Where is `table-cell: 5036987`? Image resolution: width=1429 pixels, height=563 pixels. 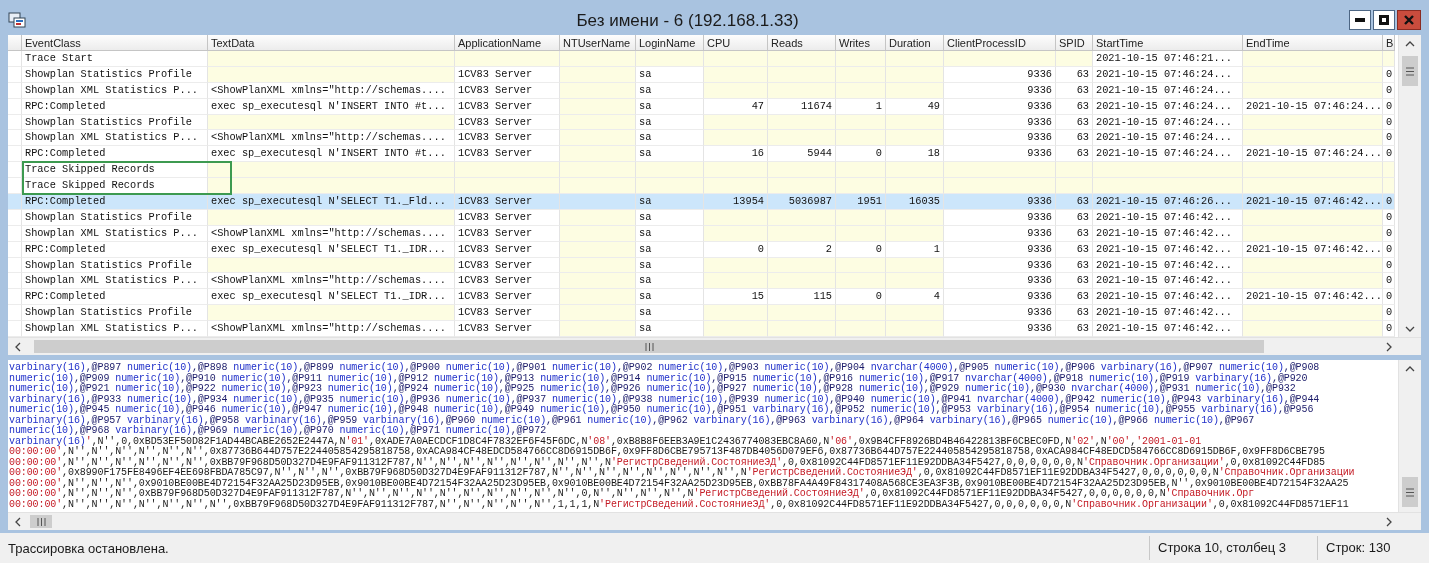 table-cell: 5036987 is located at coordinates (802, 202).